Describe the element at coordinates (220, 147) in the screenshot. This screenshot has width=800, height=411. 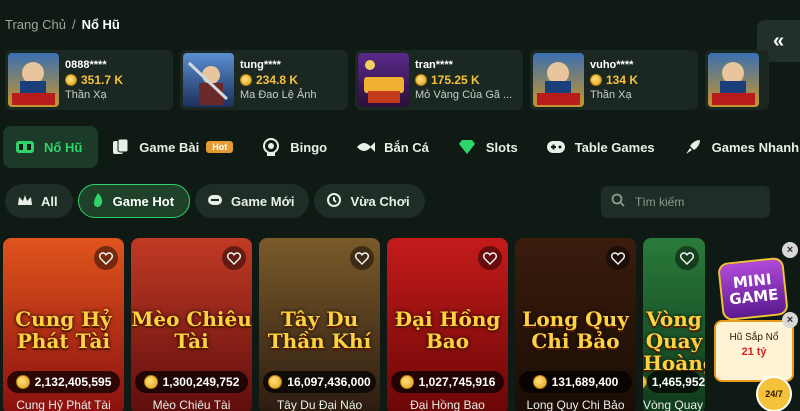
I see `hot-badge: Hot` at that location.